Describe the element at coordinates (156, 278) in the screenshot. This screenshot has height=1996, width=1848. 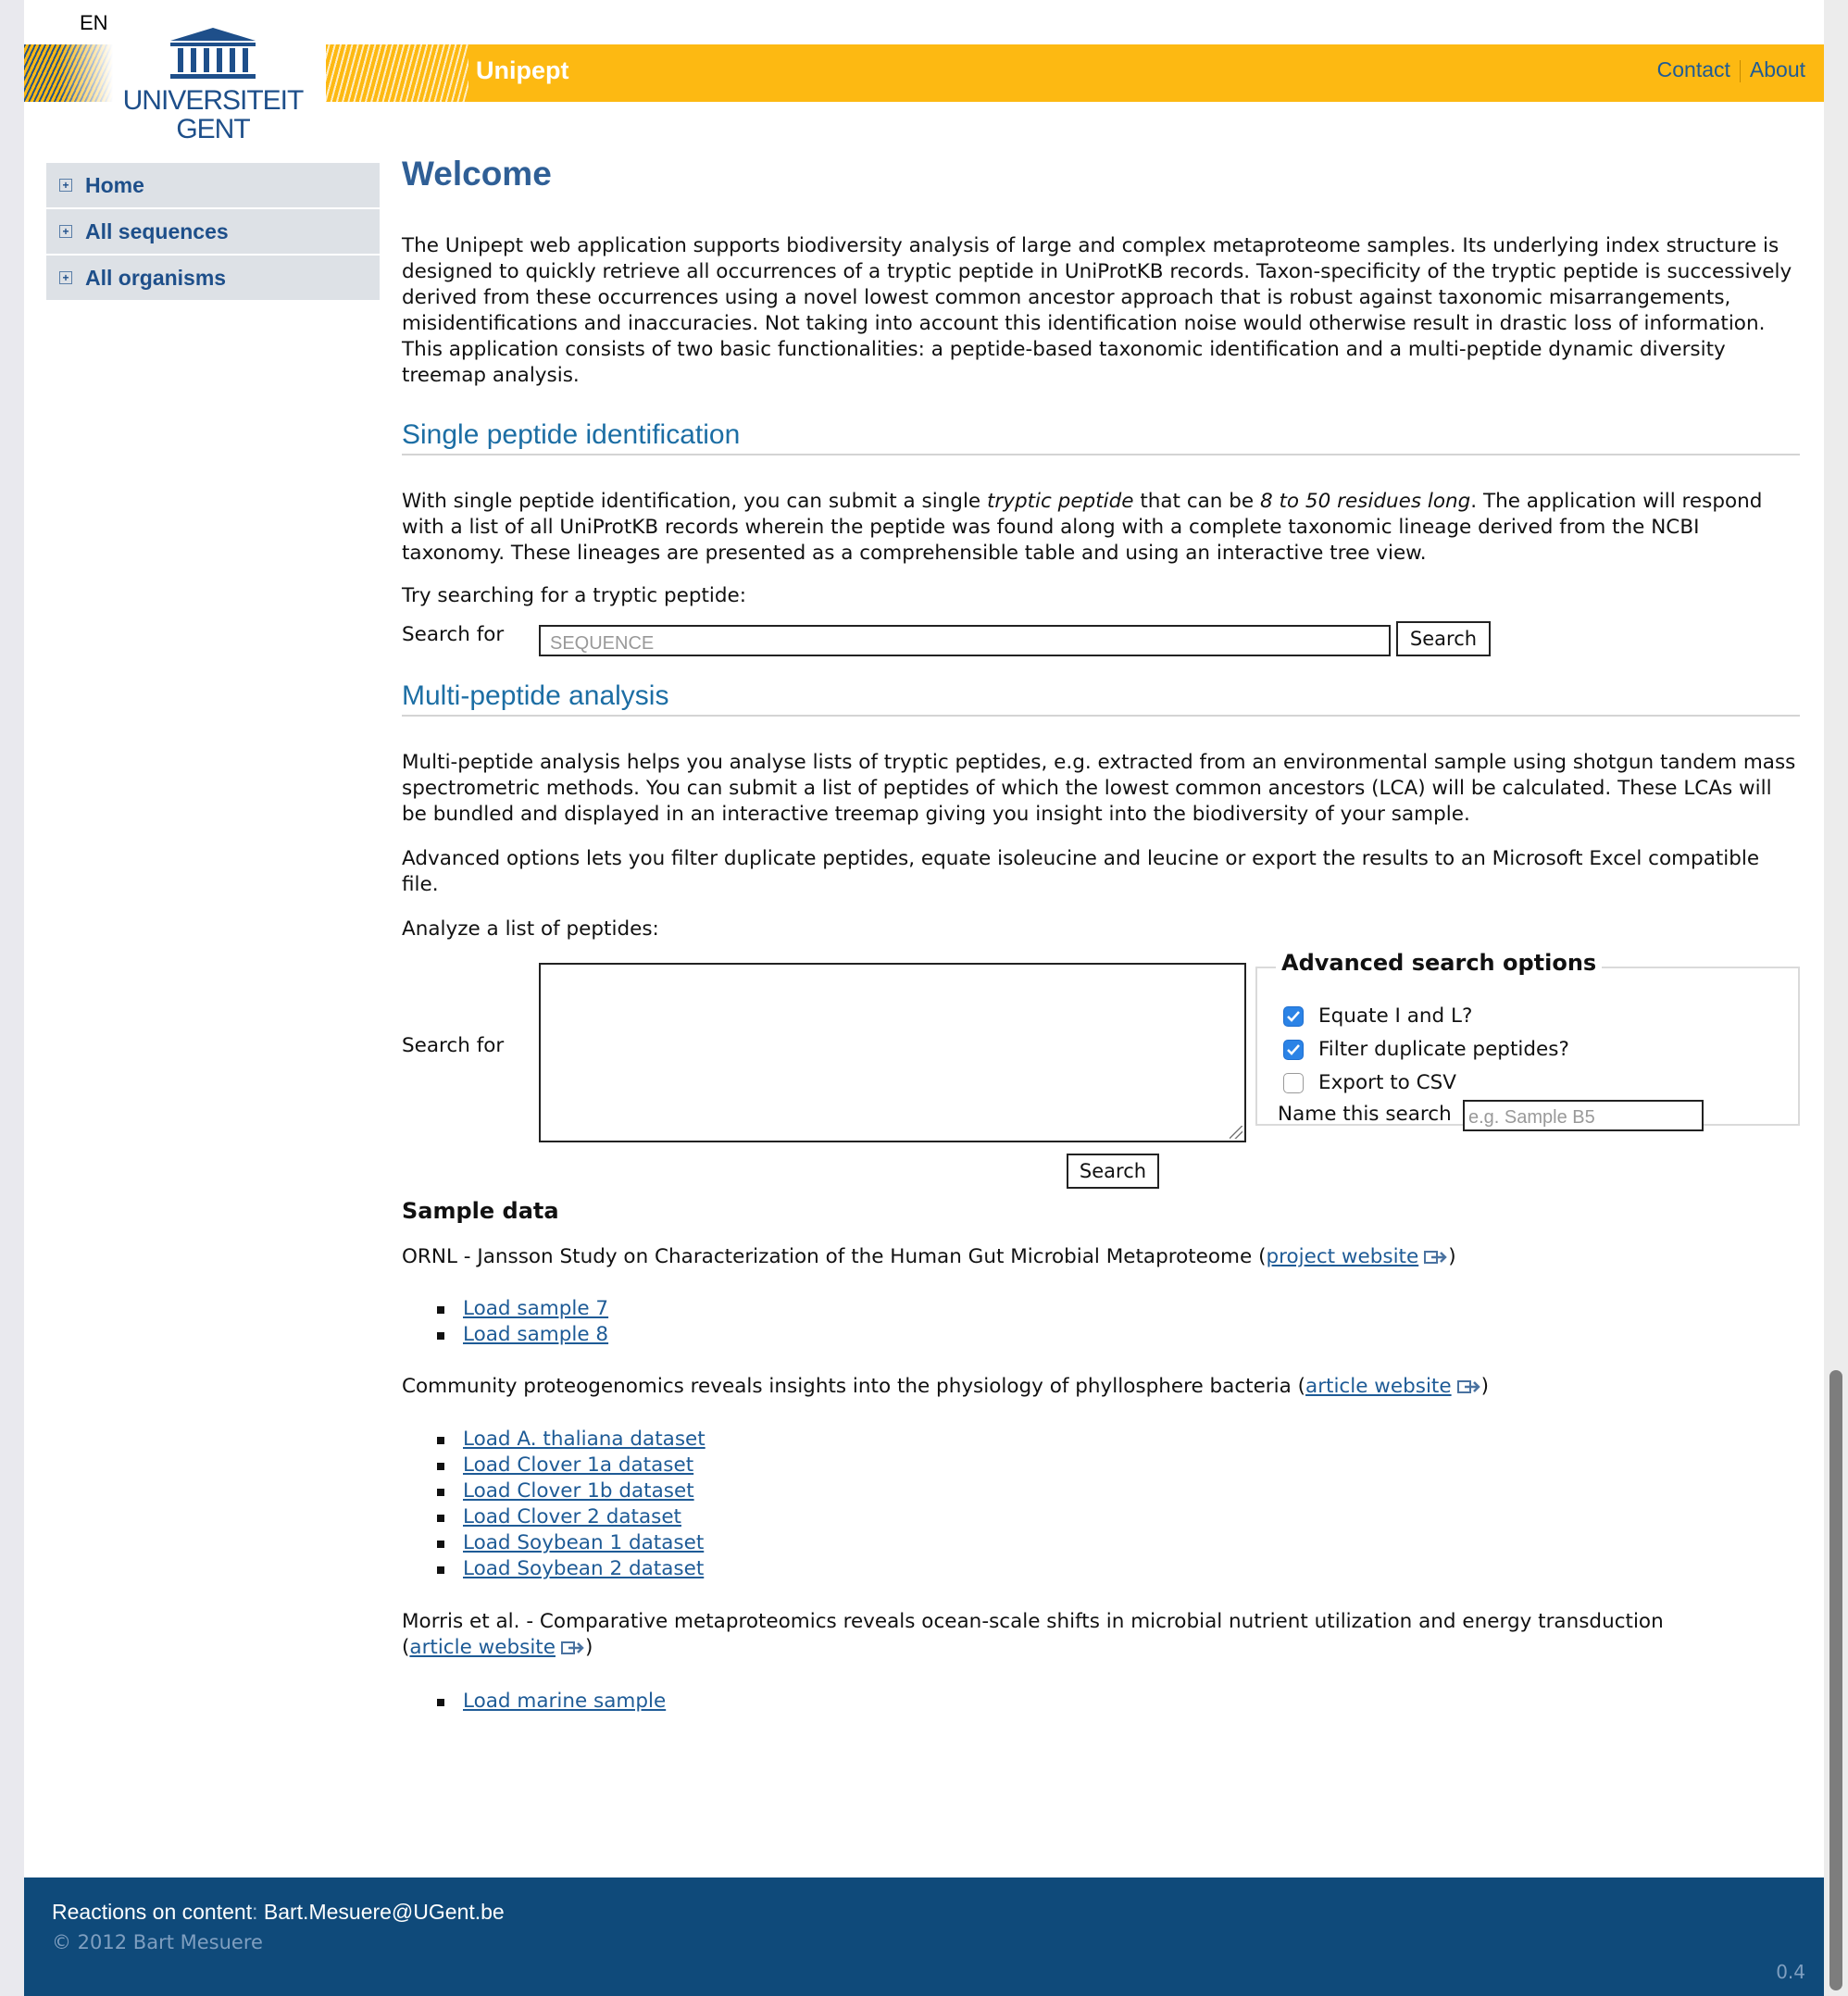
I see `sidebar-item-label: All organisms` at that location.